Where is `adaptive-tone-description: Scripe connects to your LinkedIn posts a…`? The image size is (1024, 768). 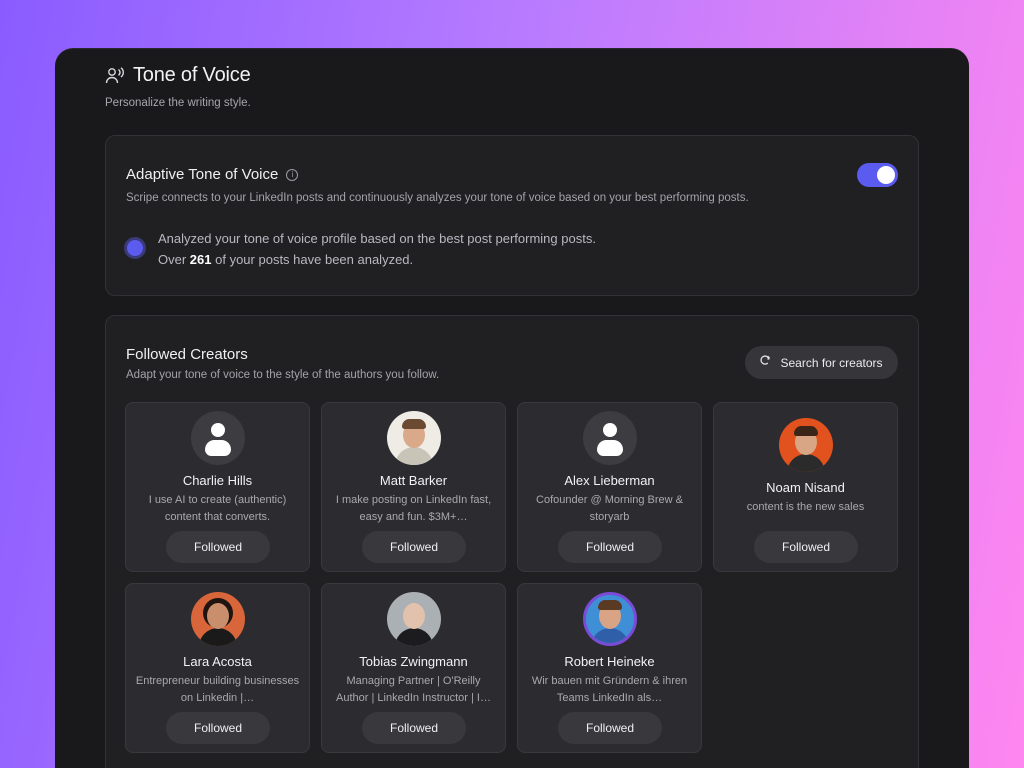
adaptive-tone-description: Scripe connects to your LinkedIn posts a… is located at coordinates (437, 198).